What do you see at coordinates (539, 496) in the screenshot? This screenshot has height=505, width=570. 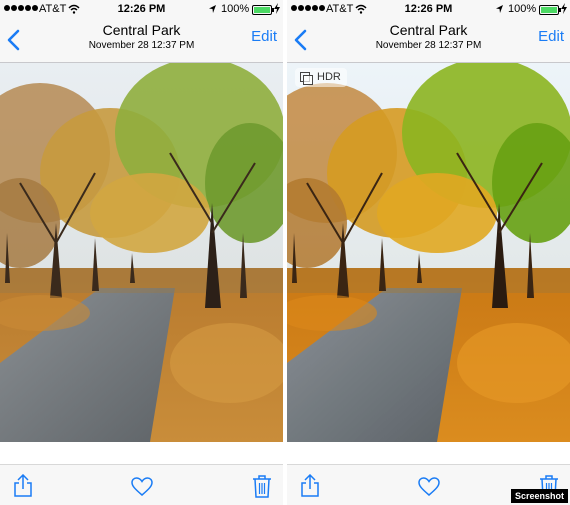 I see `watermark-label: Screenshot` at bounding box center [539, 496].